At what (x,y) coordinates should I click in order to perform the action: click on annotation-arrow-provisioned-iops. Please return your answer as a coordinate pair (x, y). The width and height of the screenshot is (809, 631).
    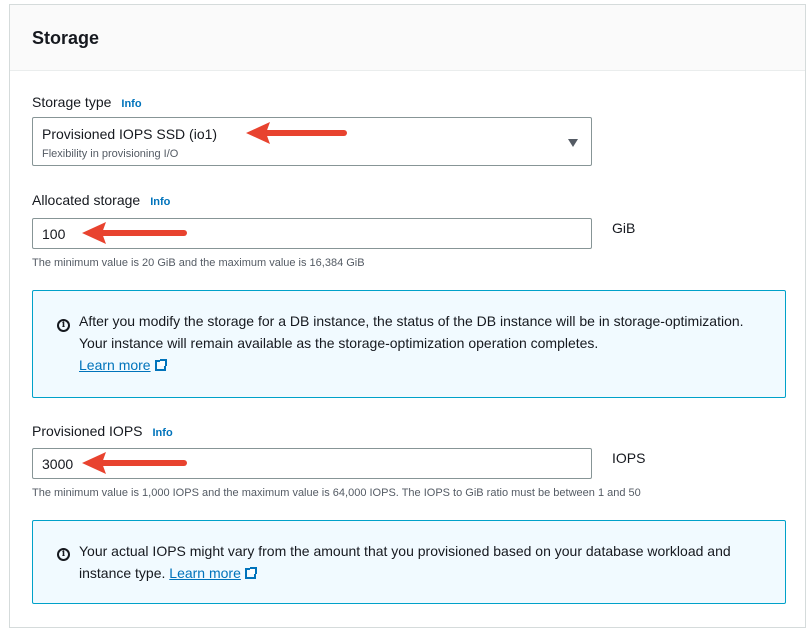
    Looking at the image, I should click on (134, 463).